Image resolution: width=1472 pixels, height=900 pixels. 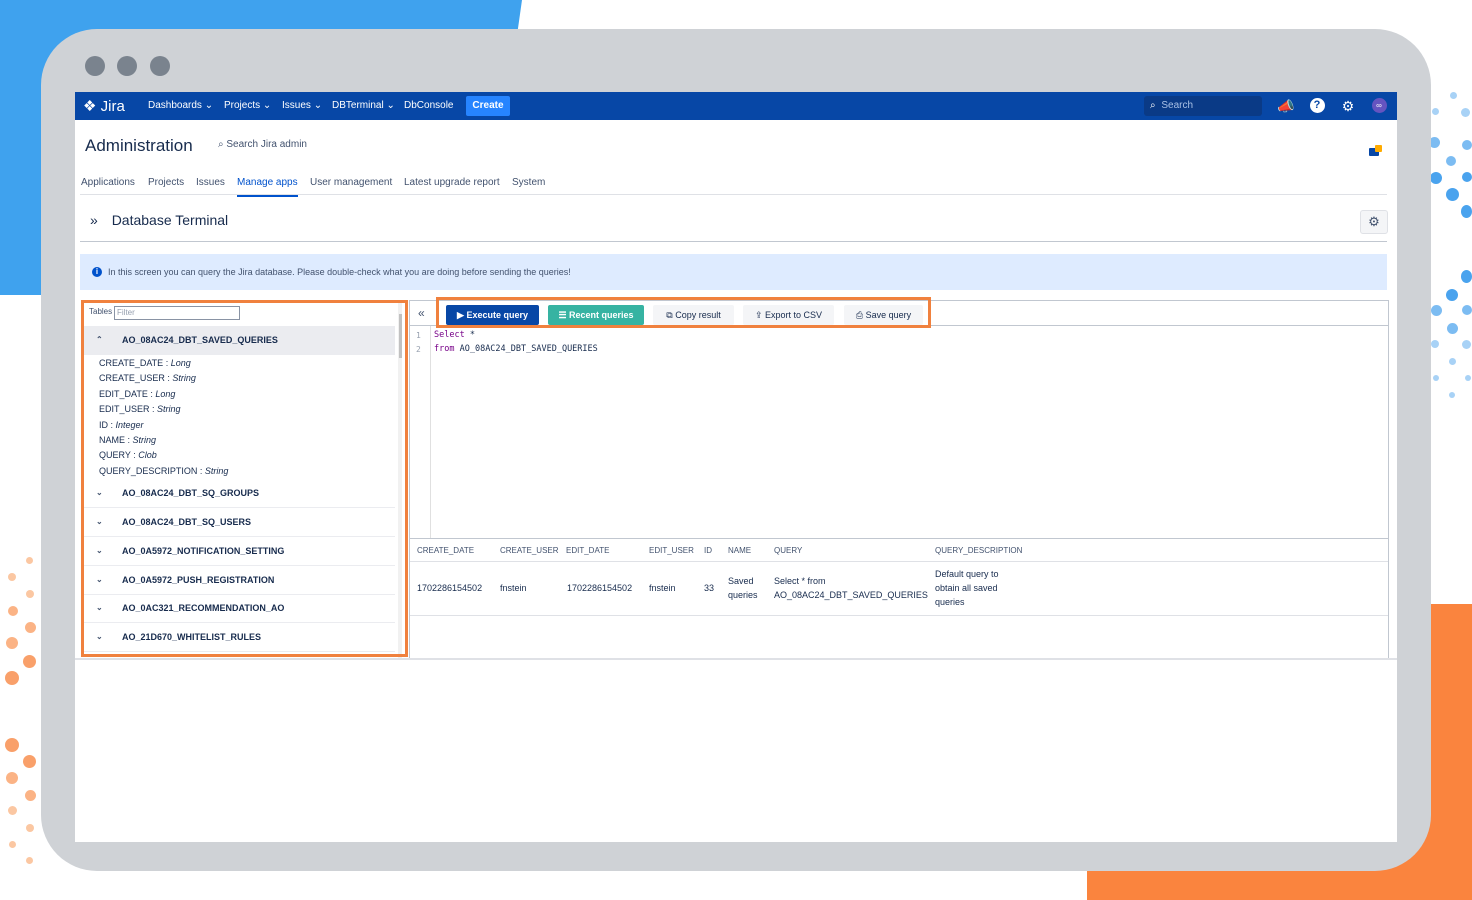 I want to click on line-number: 1, so click(x=418, y=335).